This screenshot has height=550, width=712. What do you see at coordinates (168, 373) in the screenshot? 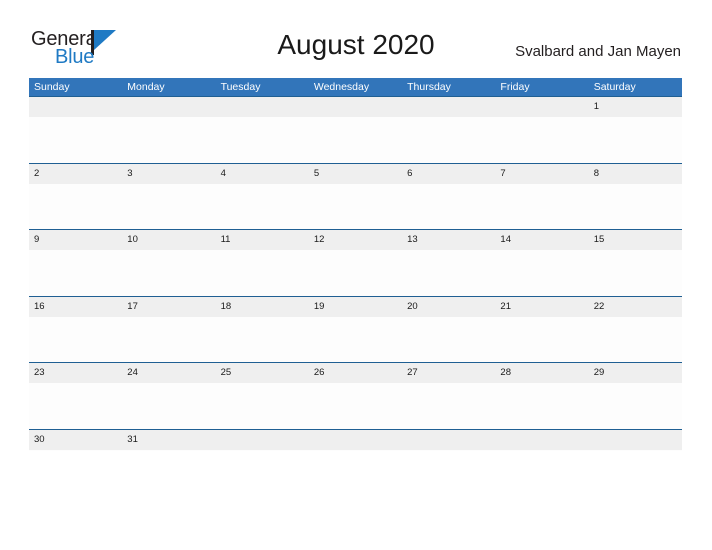
I see `day-cell: 24` at bounding box center [168, 373].